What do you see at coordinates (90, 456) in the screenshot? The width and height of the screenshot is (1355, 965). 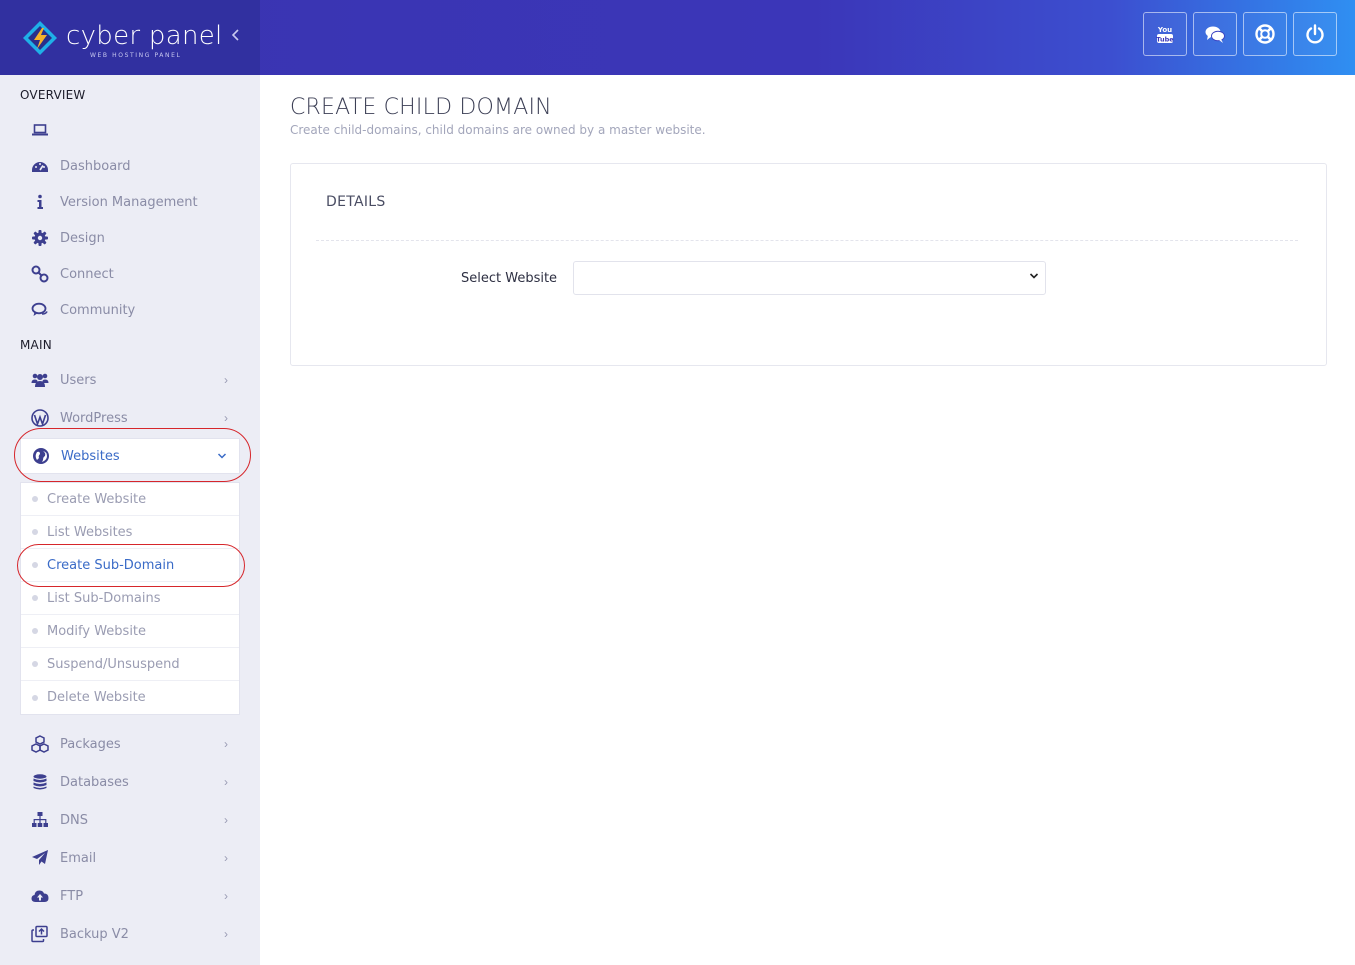 I see `sidebar-item-label: Websites` at bounding box center [90, 456].